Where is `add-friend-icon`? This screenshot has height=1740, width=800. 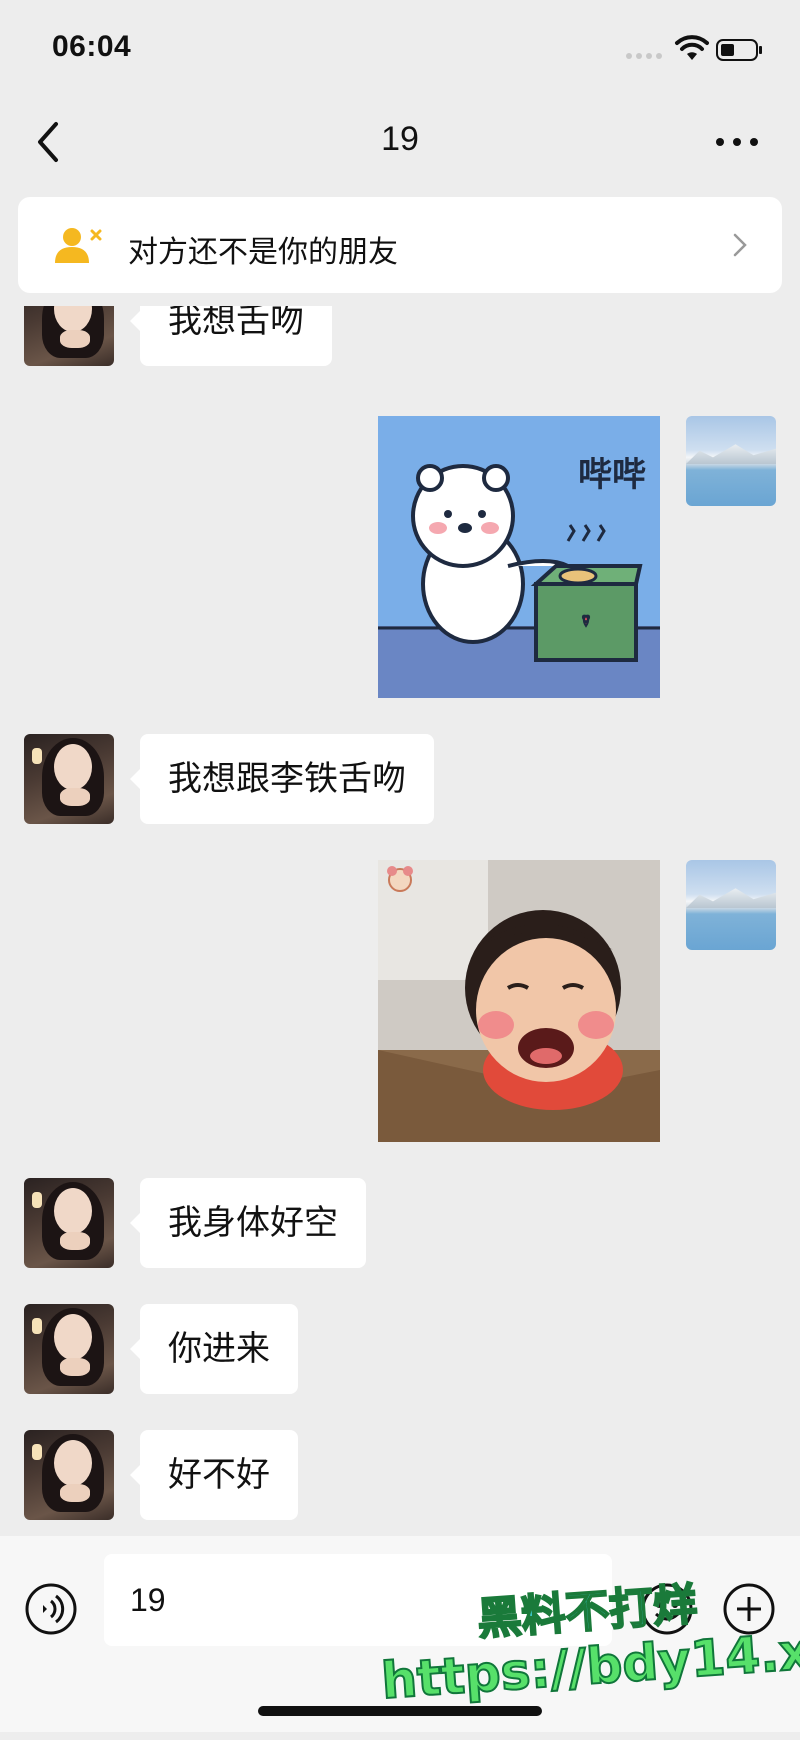
add-friend-icon is located at coordinates (78, 245).